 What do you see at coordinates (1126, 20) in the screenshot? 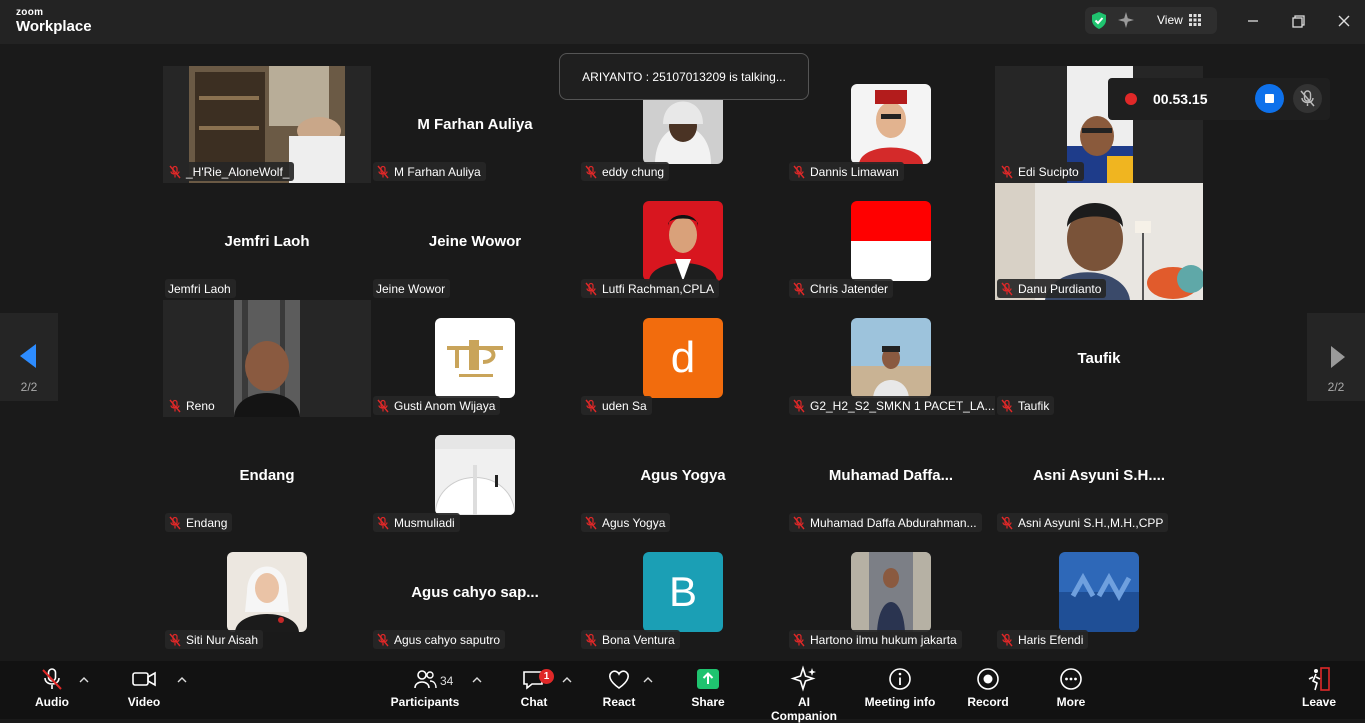
I see `sparkle-icon` at bounding box center [1126, 20].